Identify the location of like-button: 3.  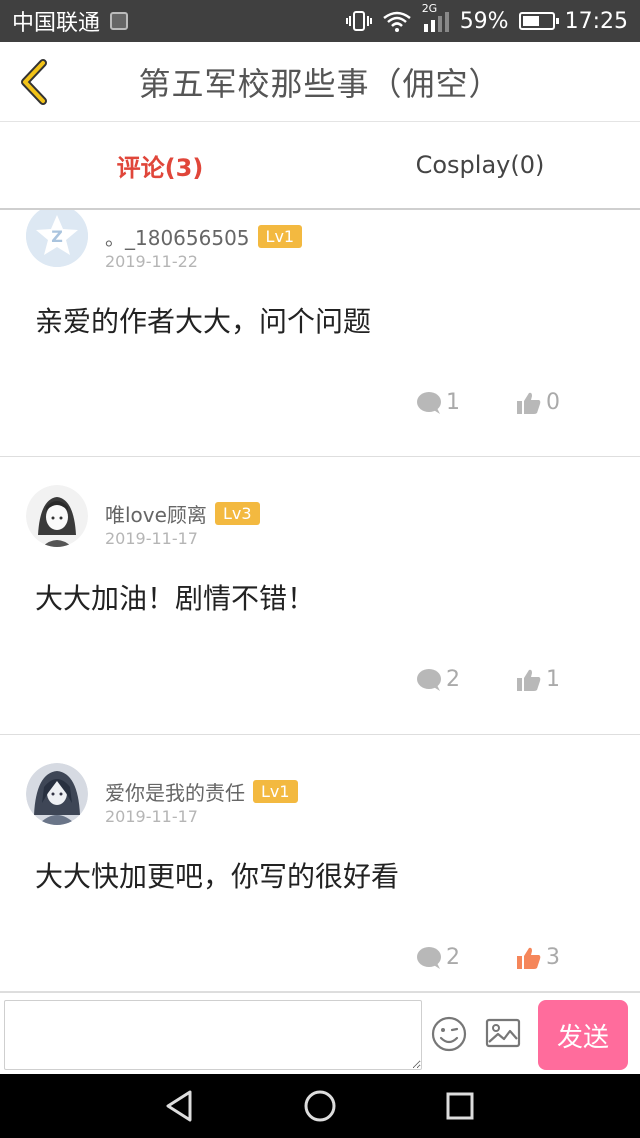
(538, 957).